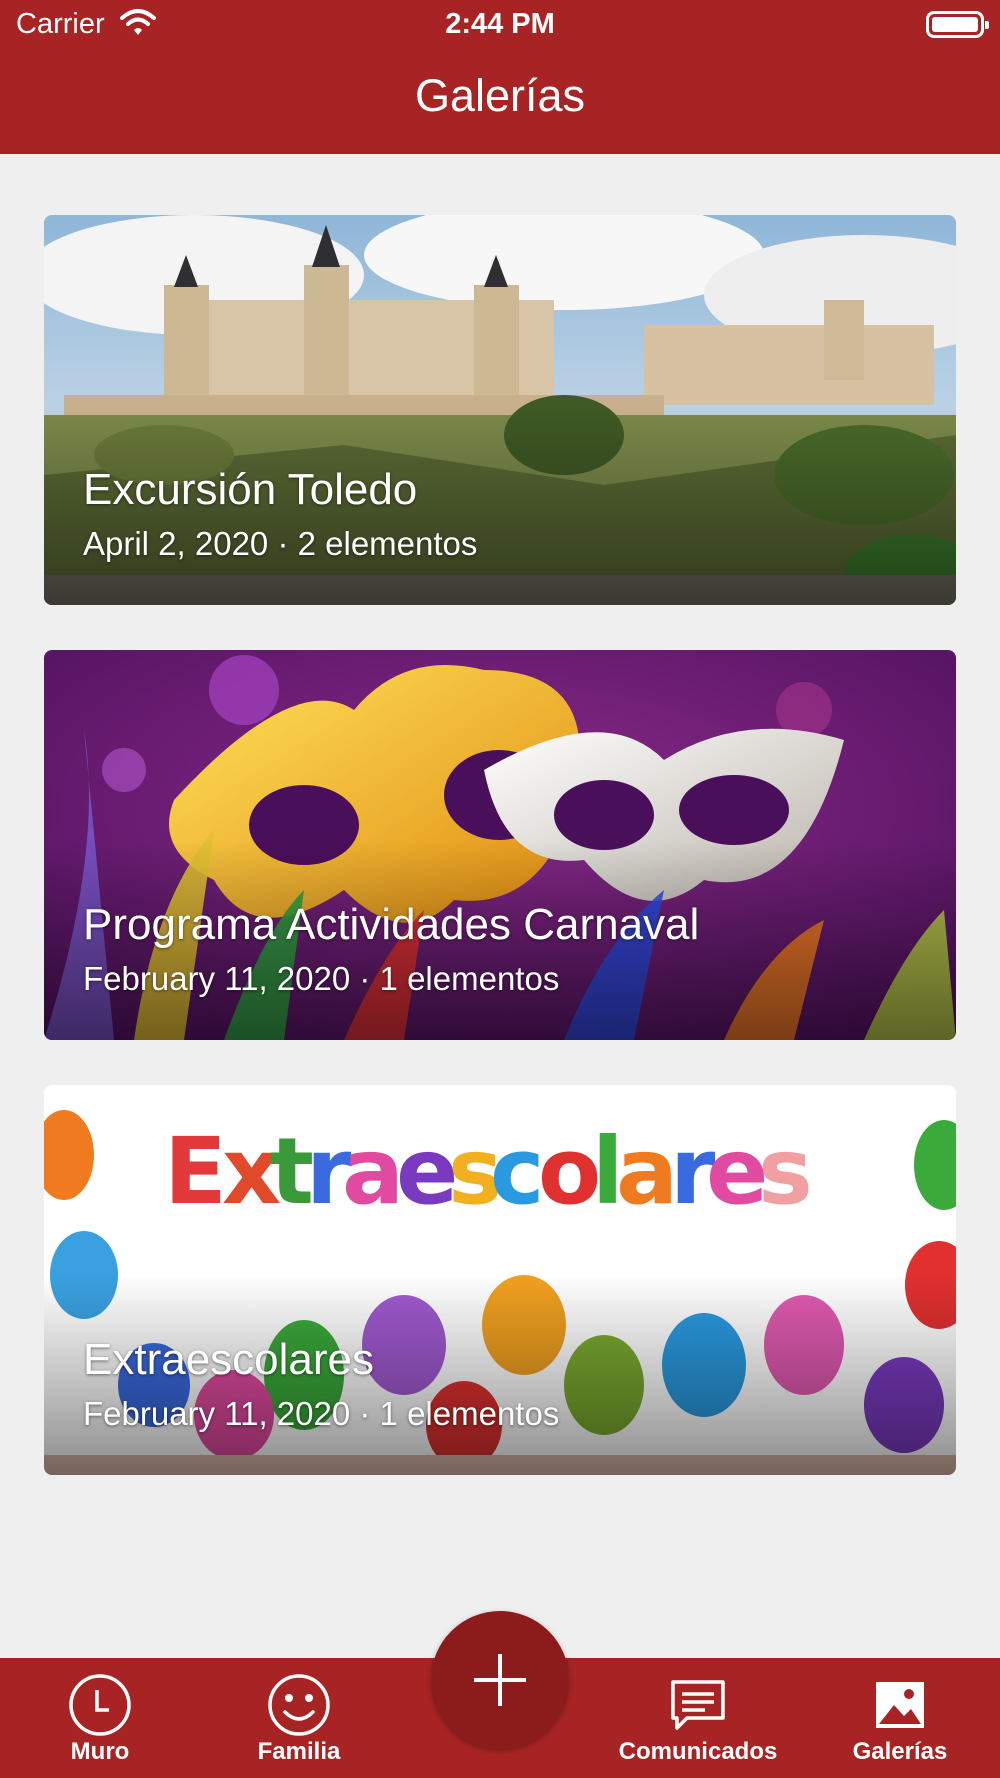 This screenshot has height=1778, width=1000. What do you see at coordinates (100, 1751) in the screenshot?
I see `tab-label: Muro` at bounding box center [100, 1751].